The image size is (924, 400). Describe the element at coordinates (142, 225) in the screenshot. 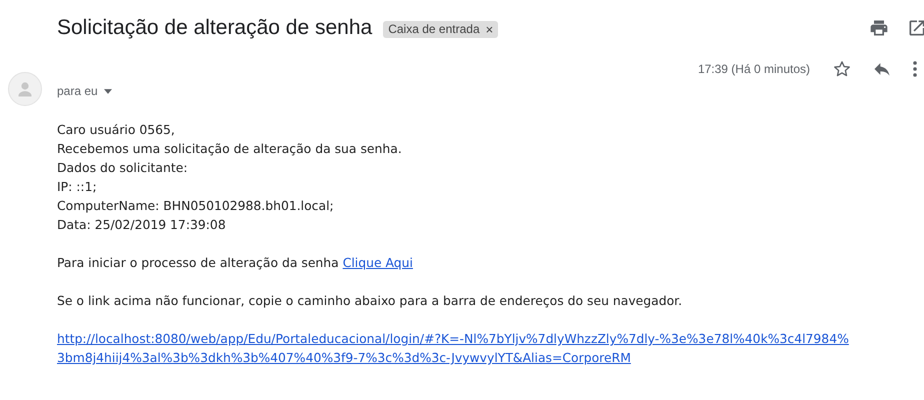

I see `body-text: Data: 25/02/2019 17:39:08` at that location.